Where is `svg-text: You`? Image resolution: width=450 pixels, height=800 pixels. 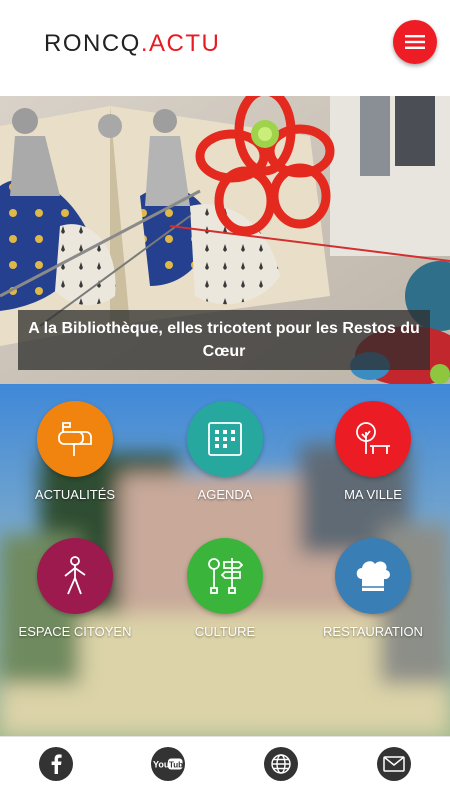 svg-text: You is located at coordinates (161, 765).